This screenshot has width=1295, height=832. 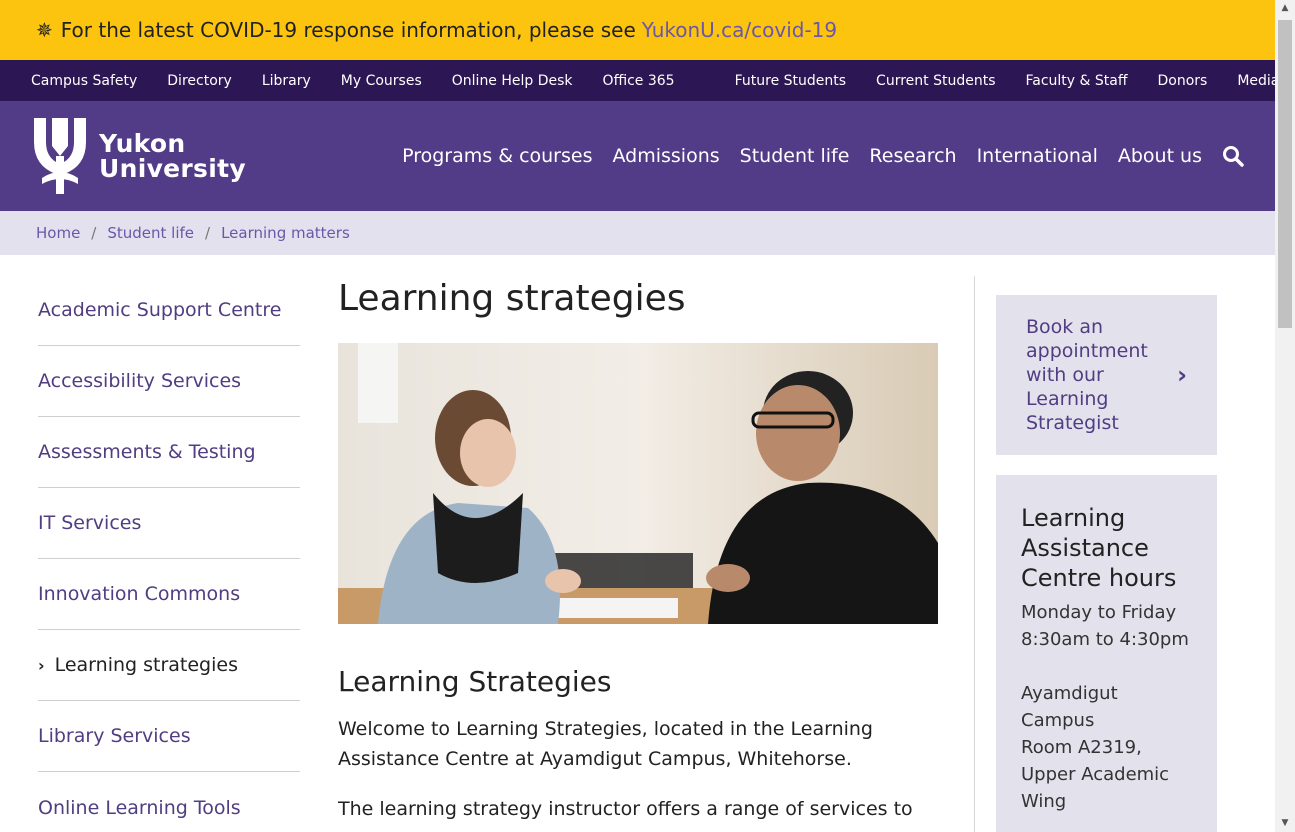 What do you see at coordinates (1099, 612) in the screenshot?
I see `hours-days: Monday to Friday` at bounding box center [1099, 612].